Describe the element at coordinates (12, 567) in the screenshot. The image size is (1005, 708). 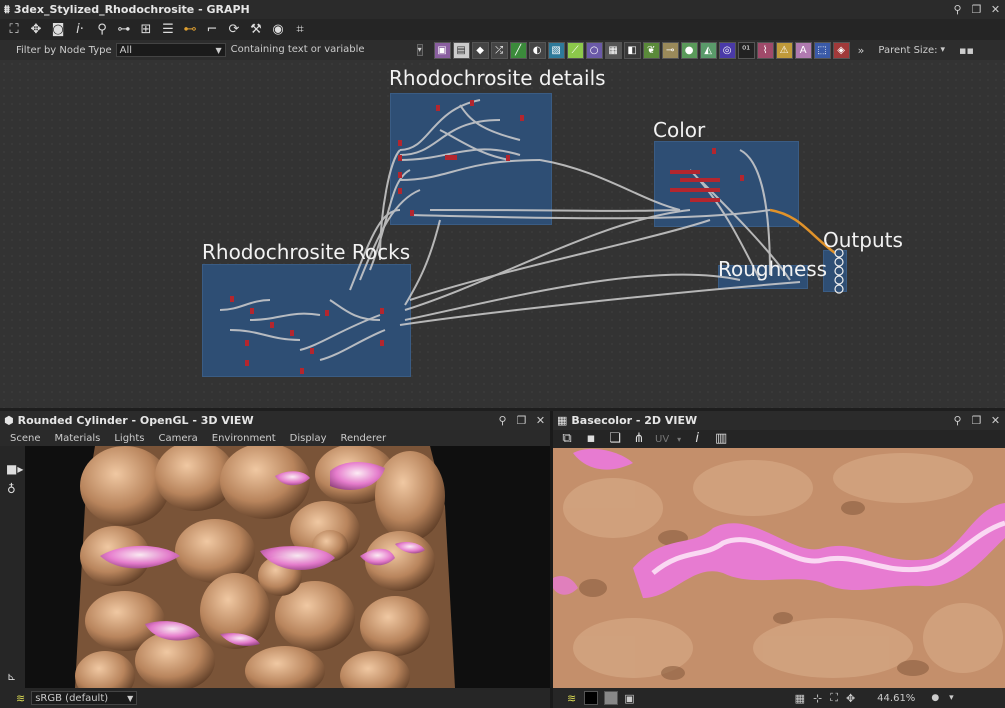
I see `view3d-side-toolbar: ■▸ ♁ ⊾` at that location.